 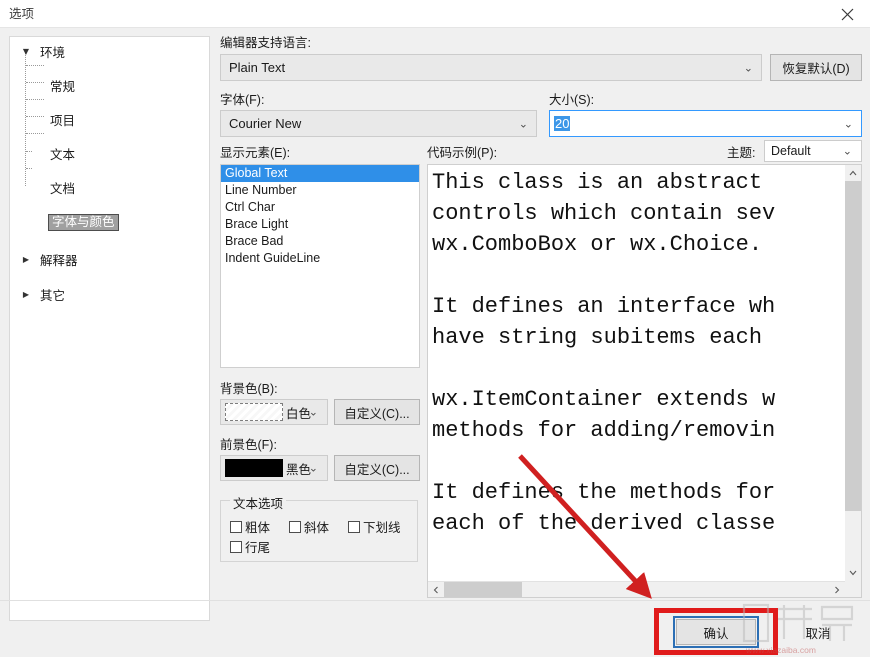 What do you see at coordinates (109, 294) in the screenshot?
I see `tree-item-other: ▶ 其它` at bounding box center [109, 294].